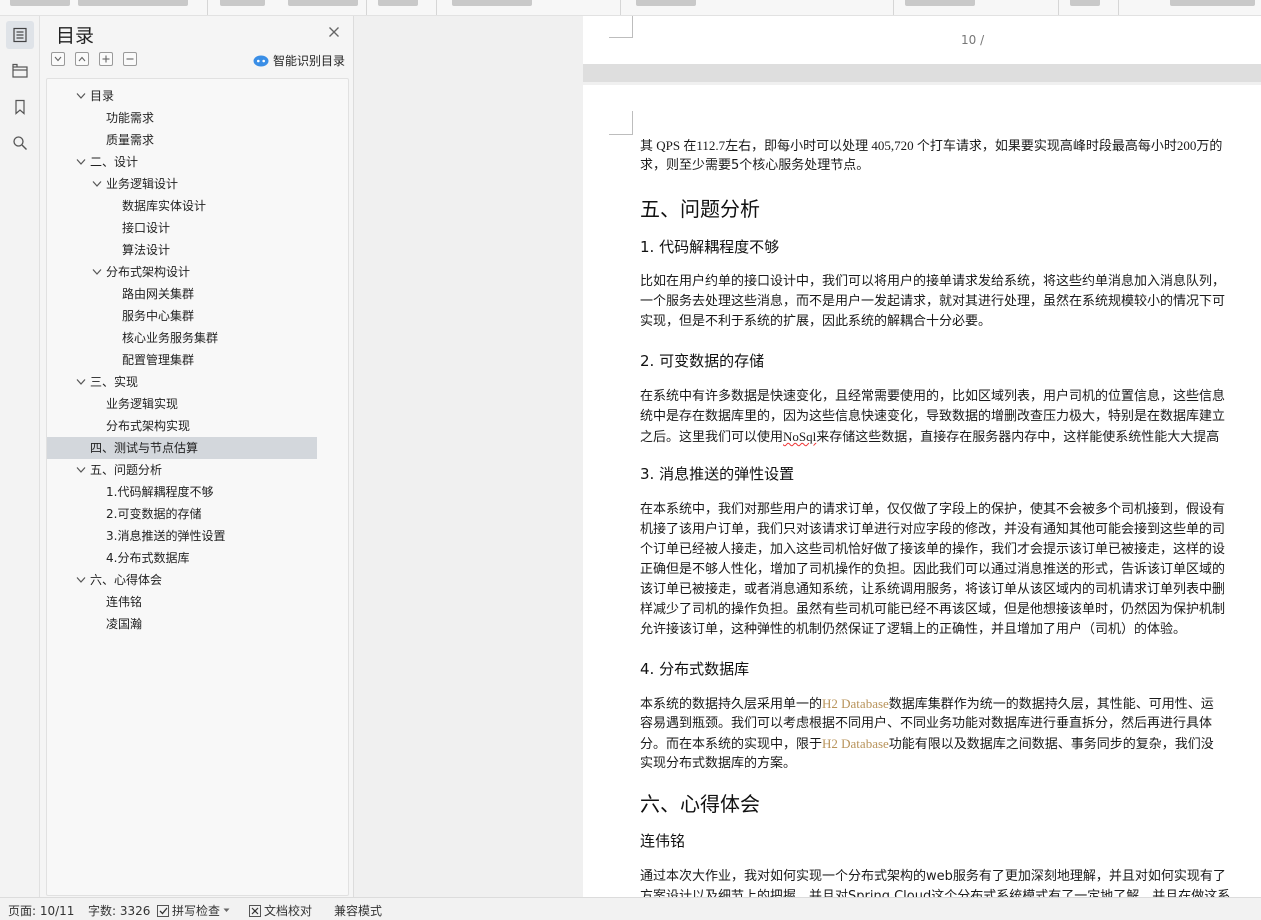 This screenshot has width=1261, height=920. I want to click on toc-item-label: 六、心得体会, so click(126, 580).